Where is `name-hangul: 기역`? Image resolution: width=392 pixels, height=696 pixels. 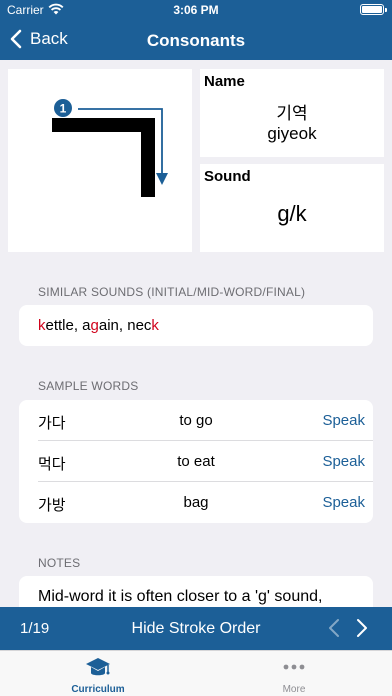 name-hangul: 기역 is located at coordinates (292, 114).